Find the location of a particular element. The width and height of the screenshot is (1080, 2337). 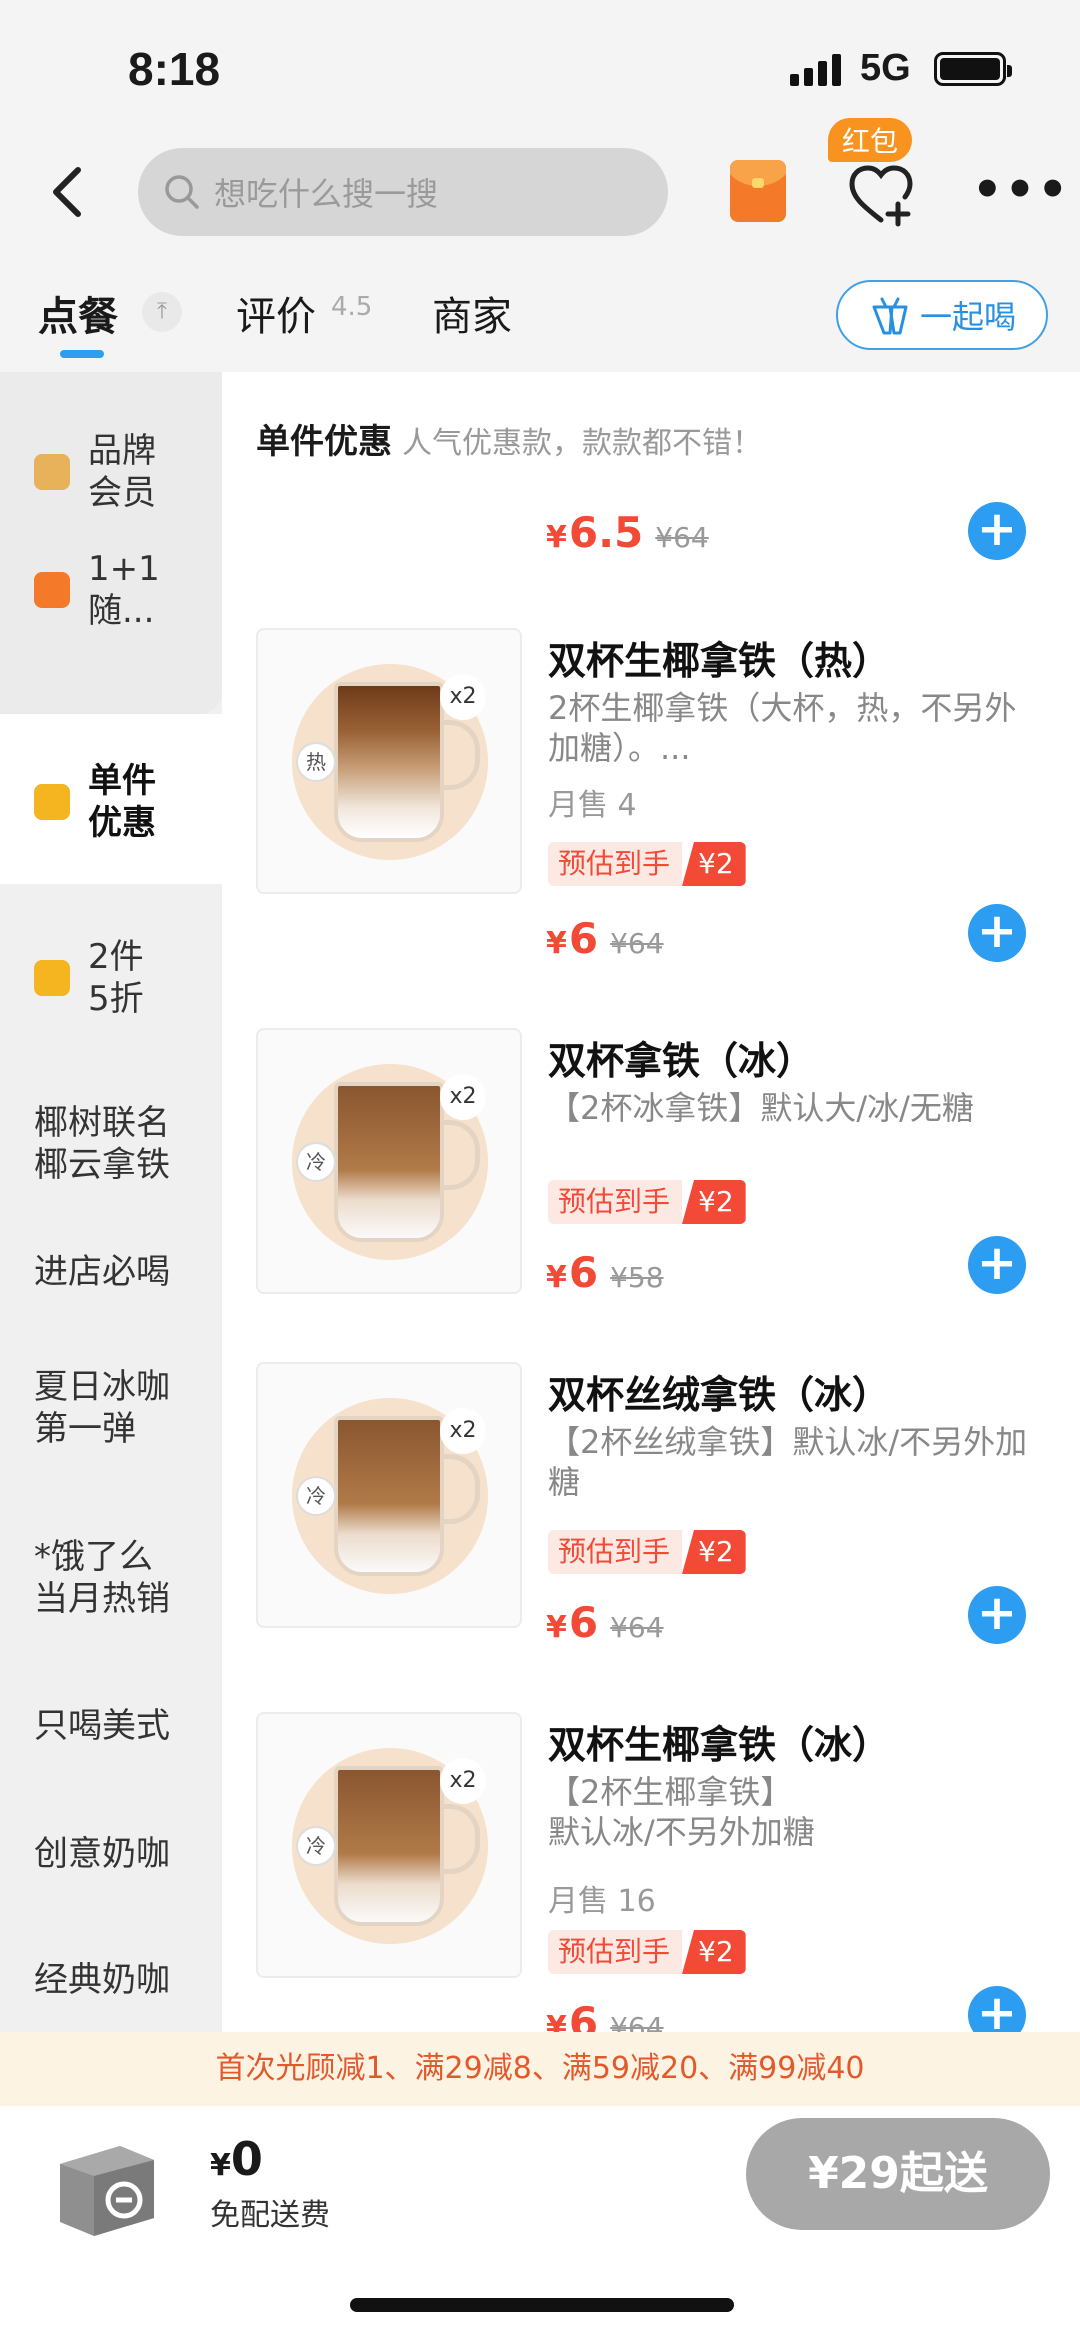

red-envelope-icon is located at coordinates (758, 191).